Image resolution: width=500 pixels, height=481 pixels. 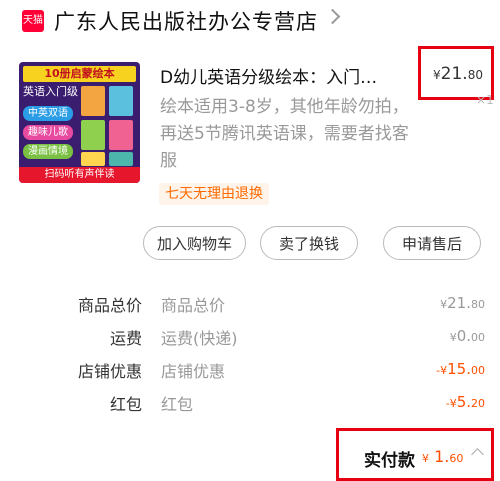 I want to click on amount-integer: 15., so click(x=459, y=369).